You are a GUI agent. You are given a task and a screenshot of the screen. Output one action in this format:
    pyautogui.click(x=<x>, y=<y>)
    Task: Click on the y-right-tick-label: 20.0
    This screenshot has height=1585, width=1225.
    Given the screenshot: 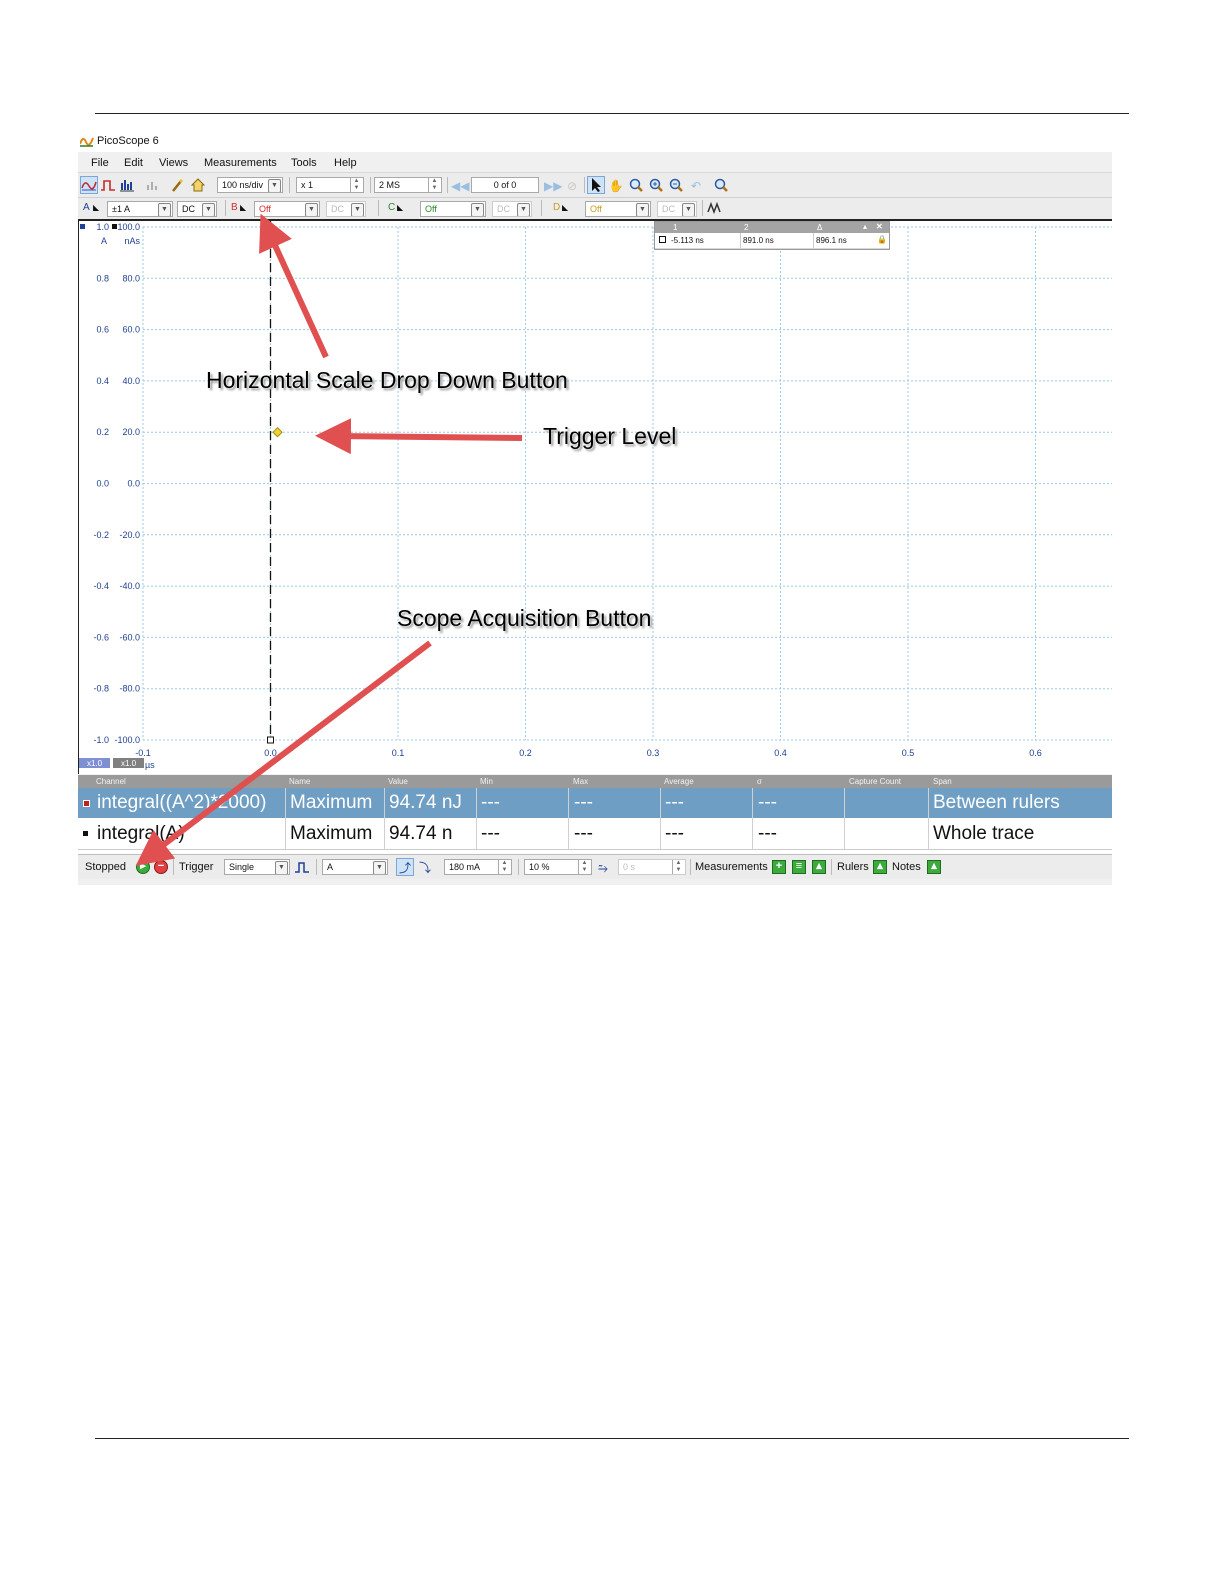 What is the action you would take?
    pyautogui.click(x=131, y=432)
    